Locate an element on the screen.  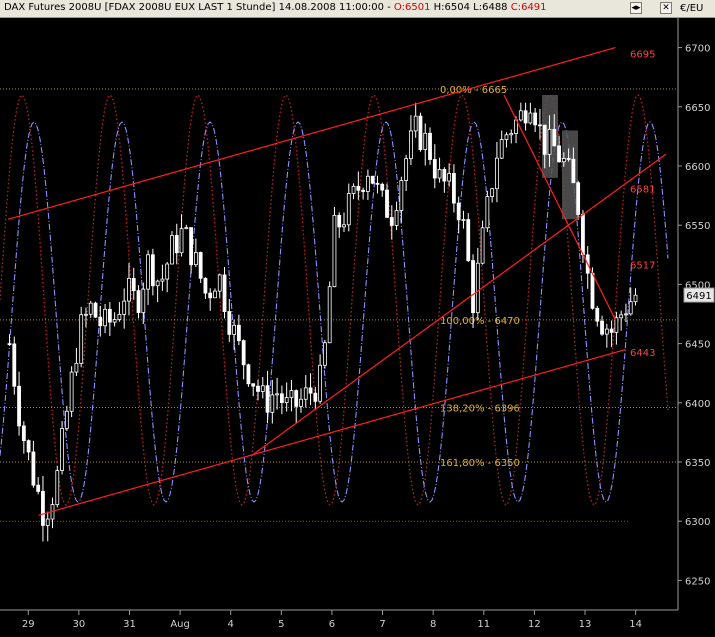
time-axis-panel is located at coordinates (357, 623).